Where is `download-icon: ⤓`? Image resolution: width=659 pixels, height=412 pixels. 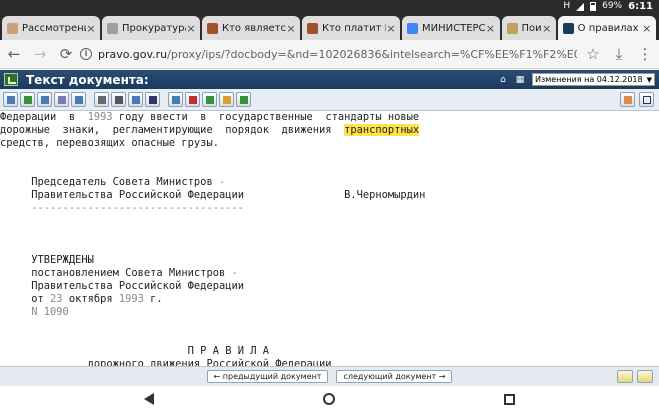
download-icon: ⤓ is located at coordinates (619, 54).